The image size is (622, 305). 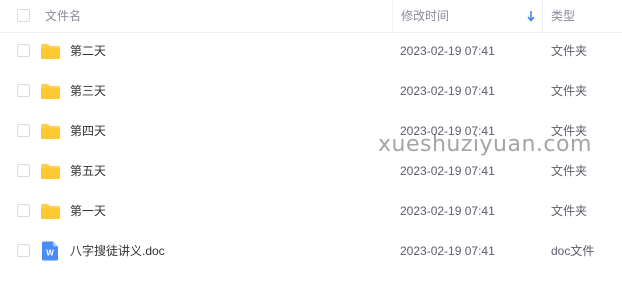 What do you see at coordinates (311, 51) in the screenshot?
I see `file-row: 第二天 2023-02-19 07:41 文件夹` at bounding box center [311, 51].